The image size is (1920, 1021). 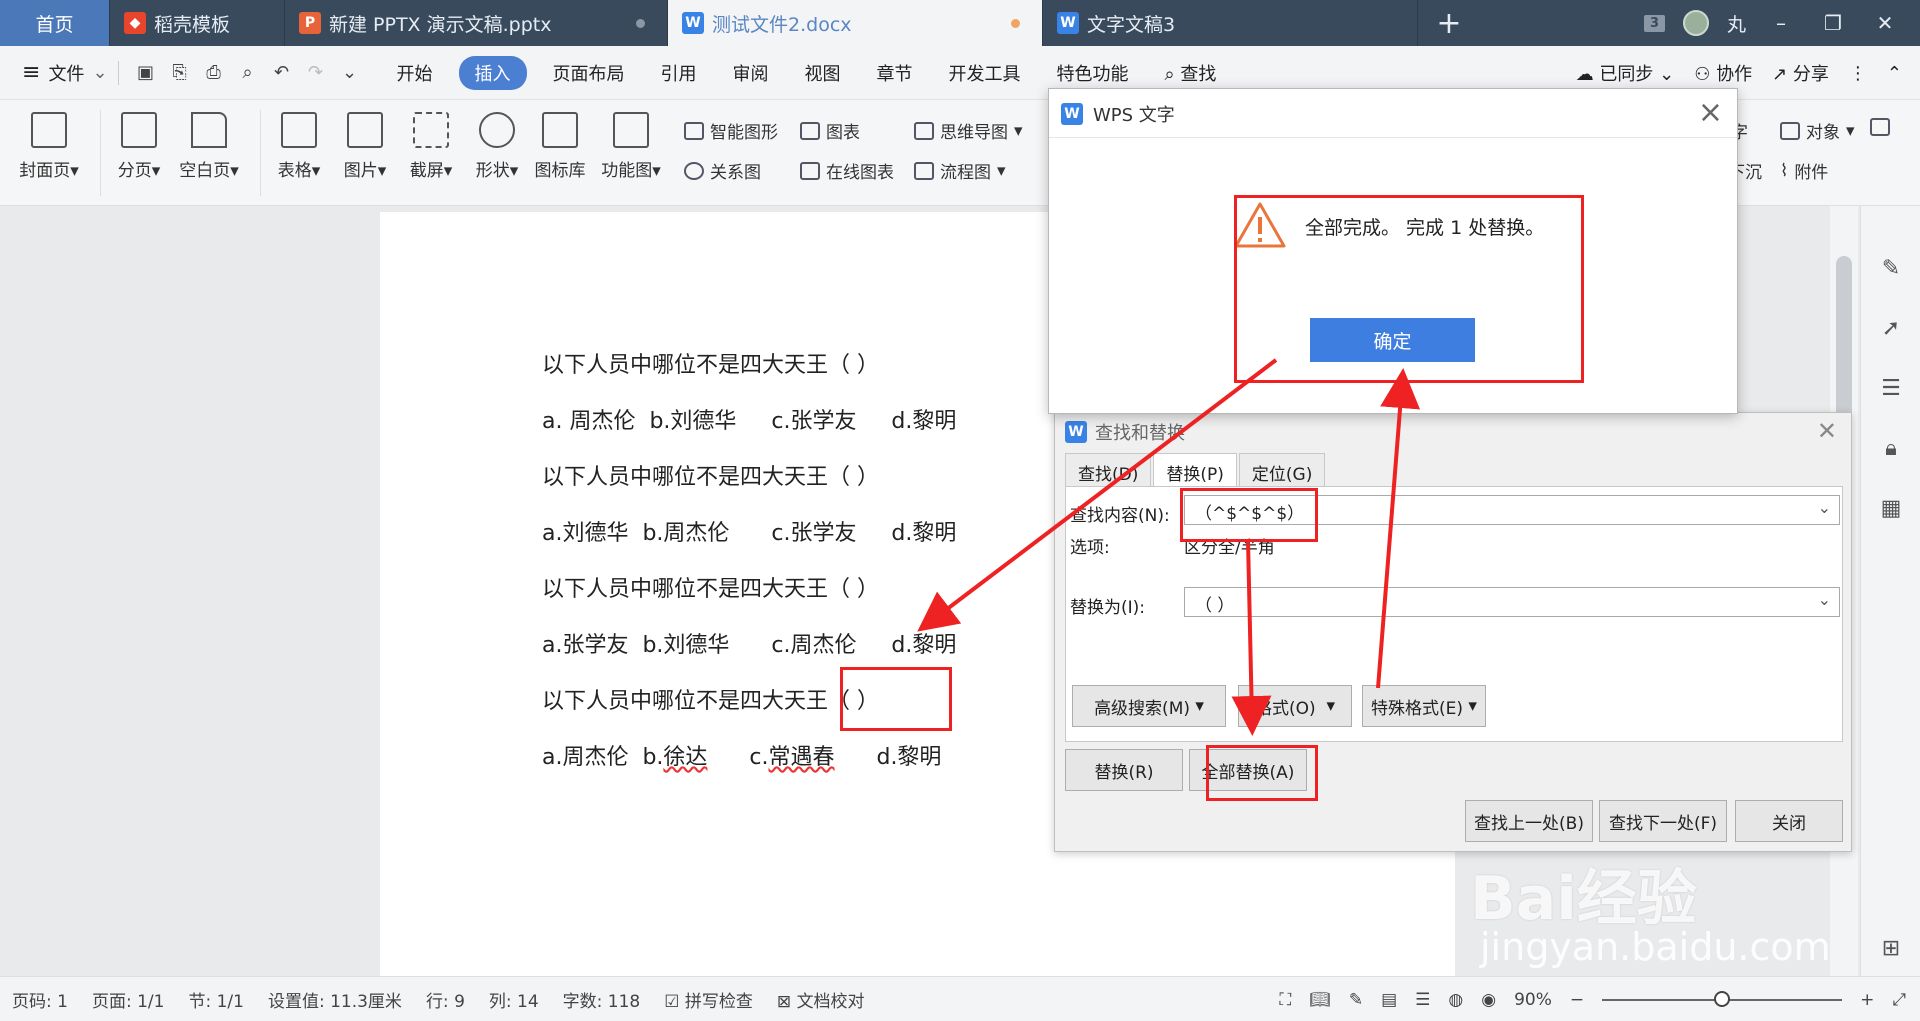 What do you see at coordinates (821, 999) in the screenshot?
I see `proofread: ⊠ 文档校对` at bounding box center [821, 999].